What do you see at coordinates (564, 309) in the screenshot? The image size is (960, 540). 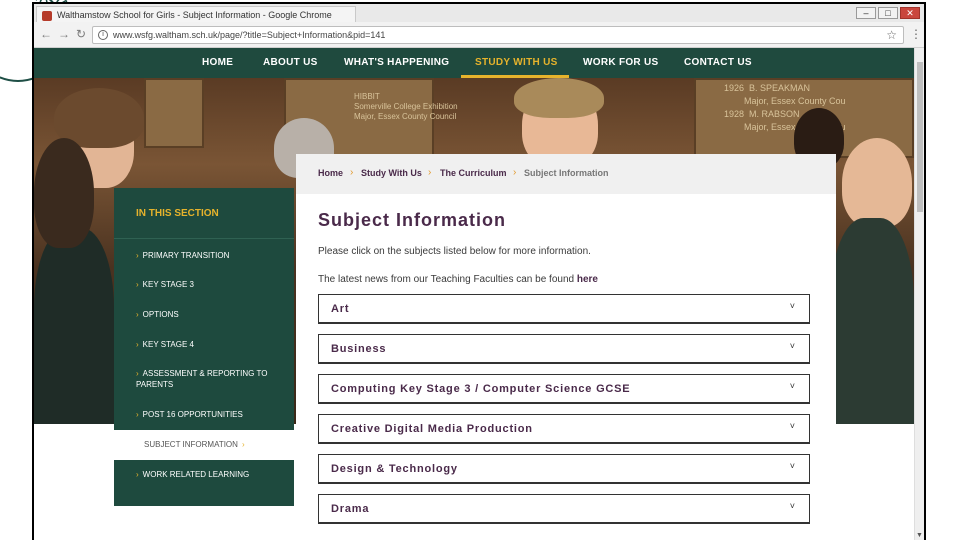 I see `subject-accordion-art: Art ˅` at bounding box center [564, 309].